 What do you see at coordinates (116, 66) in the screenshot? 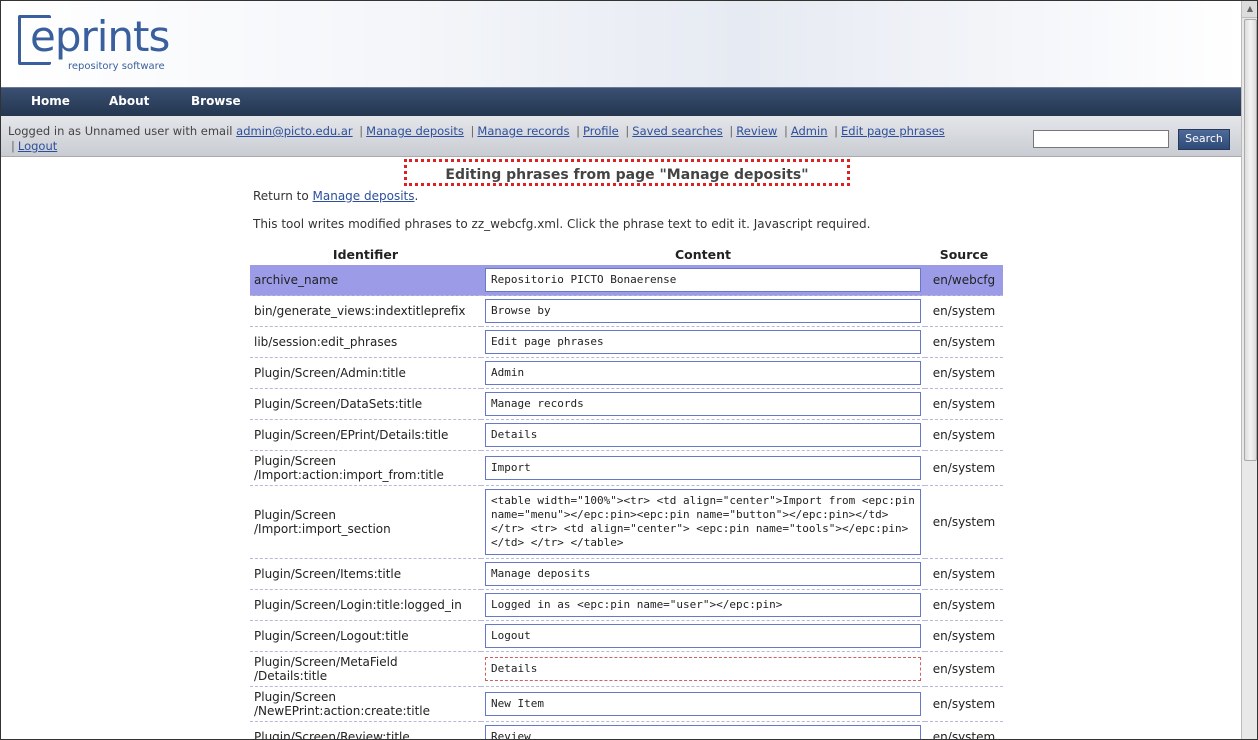
I see `logo-subtitle: repository software` at bounding box center [116, 66].